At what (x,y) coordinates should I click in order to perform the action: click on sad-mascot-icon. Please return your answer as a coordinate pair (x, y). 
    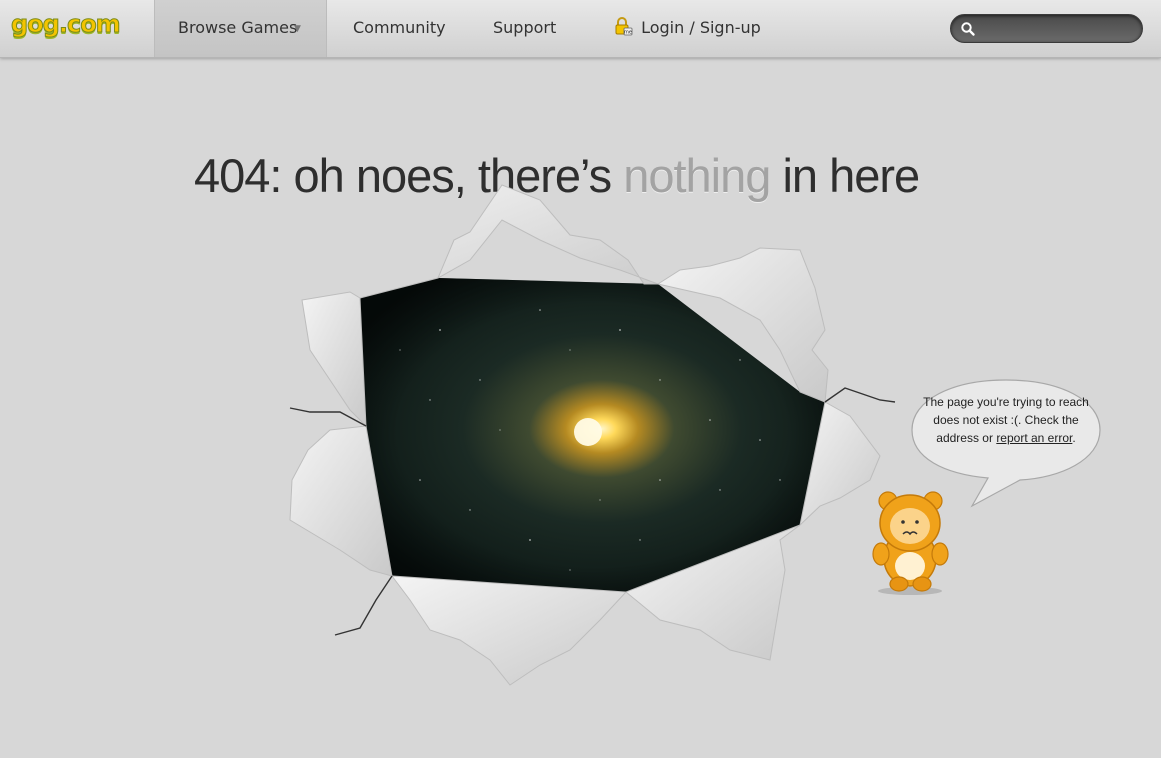
    Looking at the image, I should click on (910, 543).